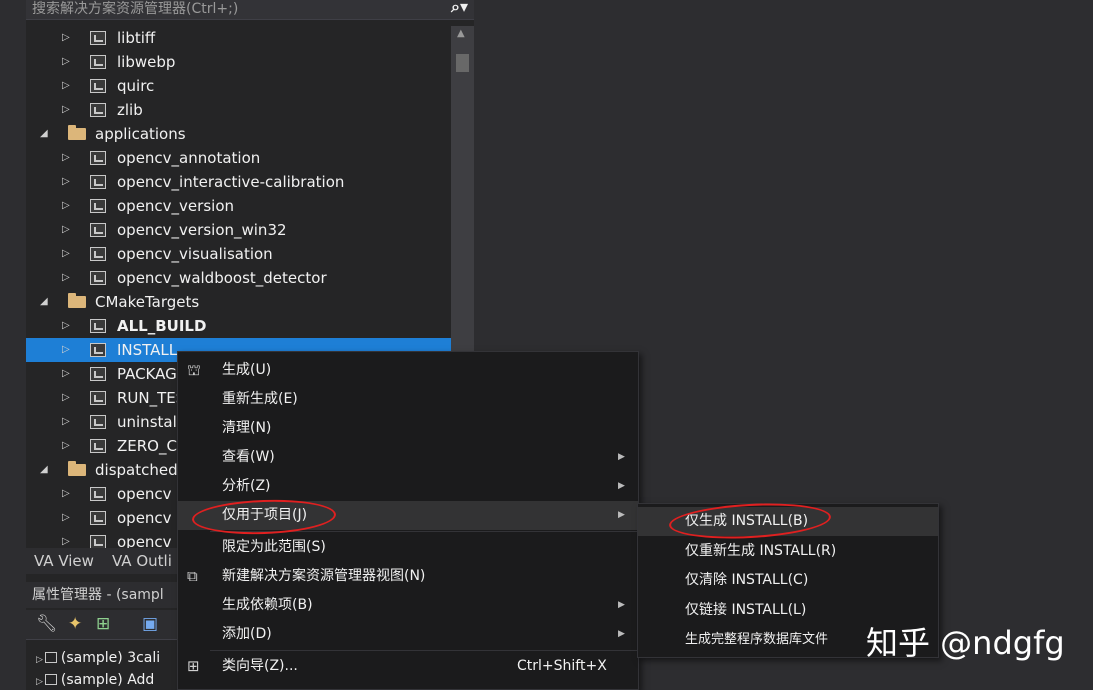  What do you see at coordinates (107, 680) in the screenshot?
I see `property-row-label: (sample) Add` at bounding box center [107, 680].